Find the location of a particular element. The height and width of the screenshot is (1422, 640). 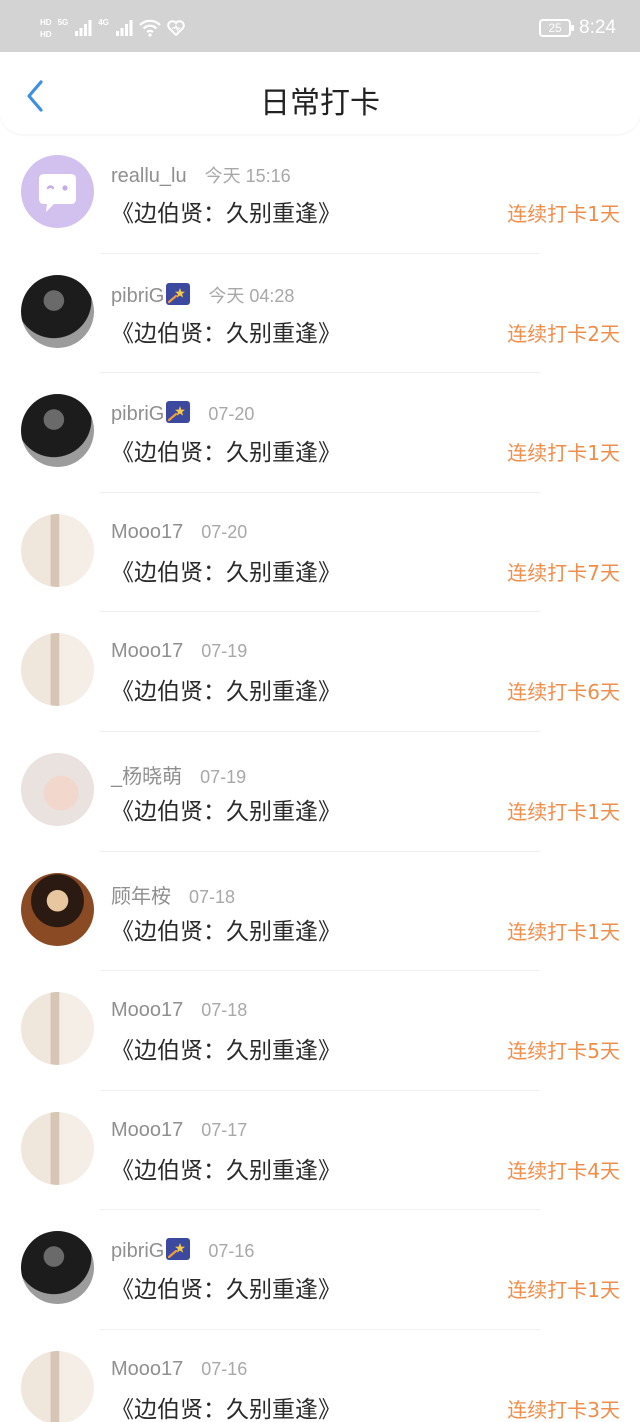

checkin-row: Mooo17 07-20 《边伯贤：久别重逢》 连续打卡7天 is located at coordinates (320, 553).